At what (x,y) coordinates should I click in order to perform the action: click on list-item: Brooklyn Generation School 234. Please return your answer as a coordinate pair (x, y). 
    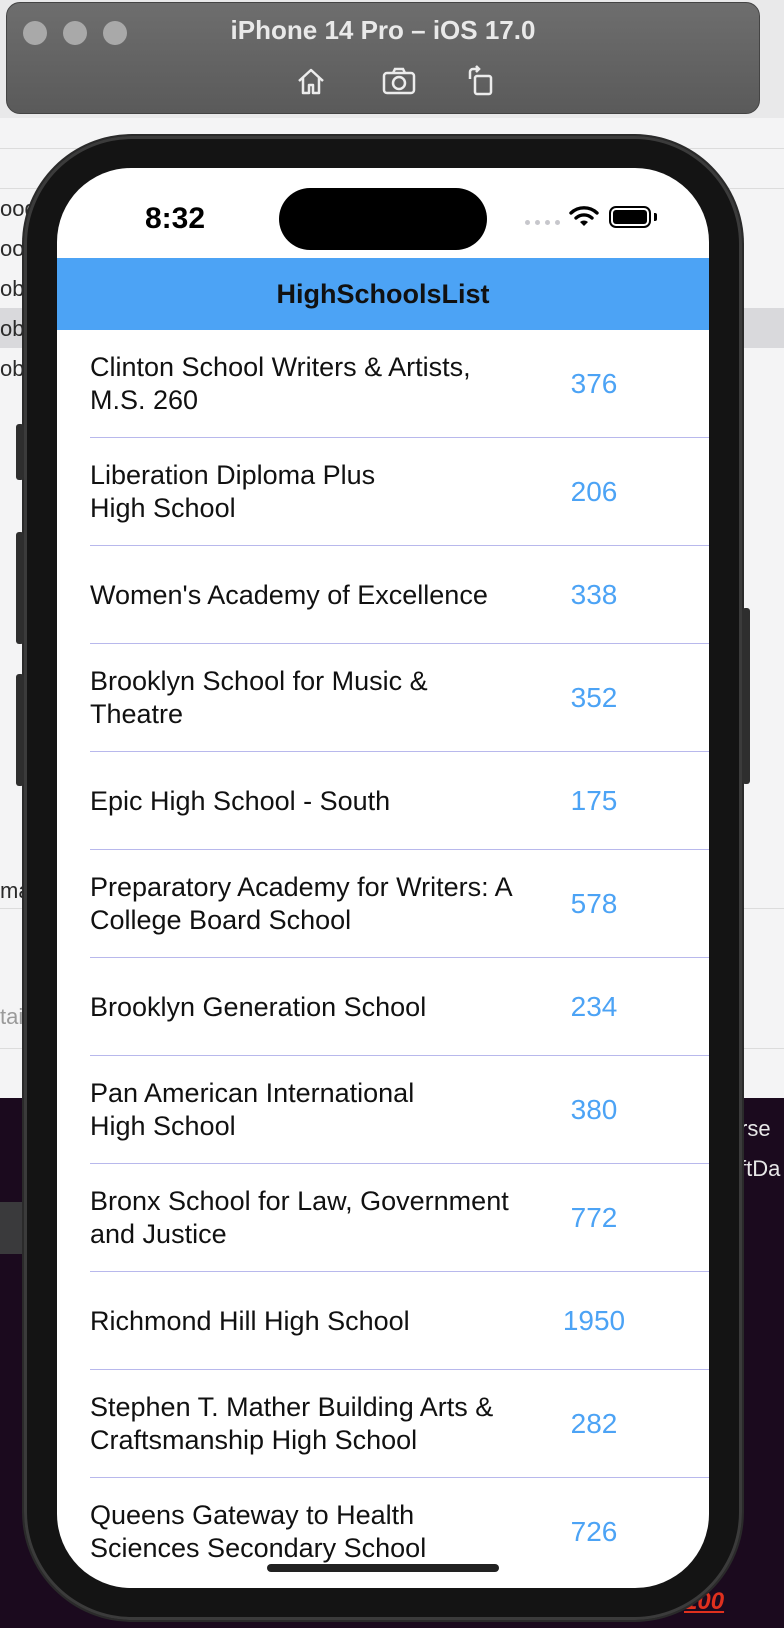
    Looking at the image, I should click on (383, 1007).